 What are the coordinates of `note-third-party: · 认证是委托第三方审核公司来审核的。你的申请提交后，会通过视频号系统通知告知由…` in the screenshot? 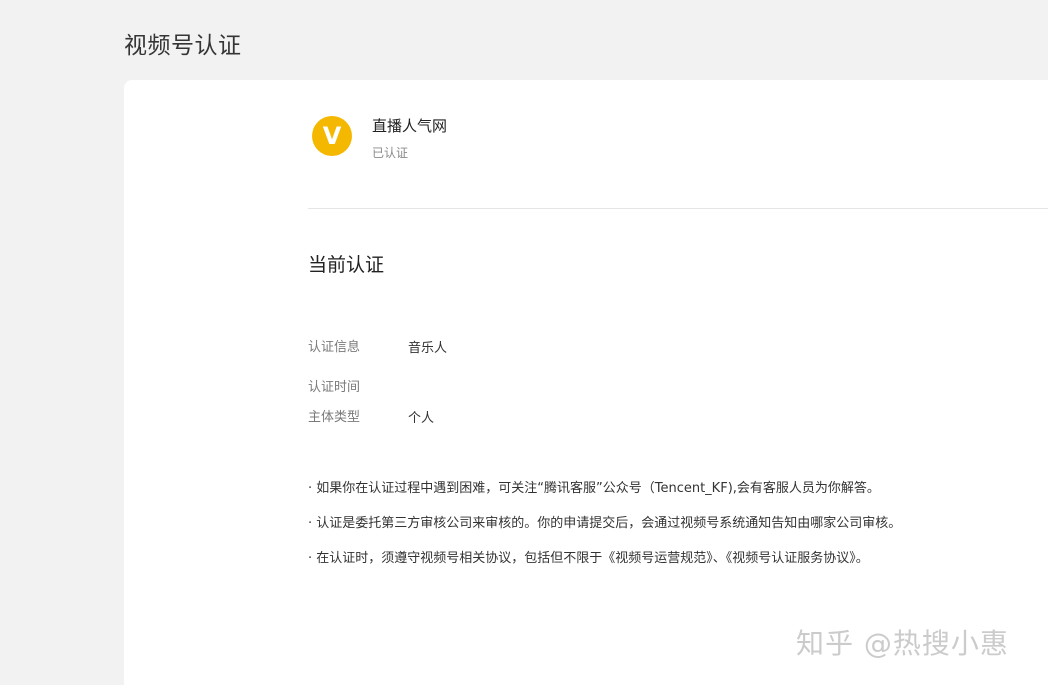 It's located at (605, 523).